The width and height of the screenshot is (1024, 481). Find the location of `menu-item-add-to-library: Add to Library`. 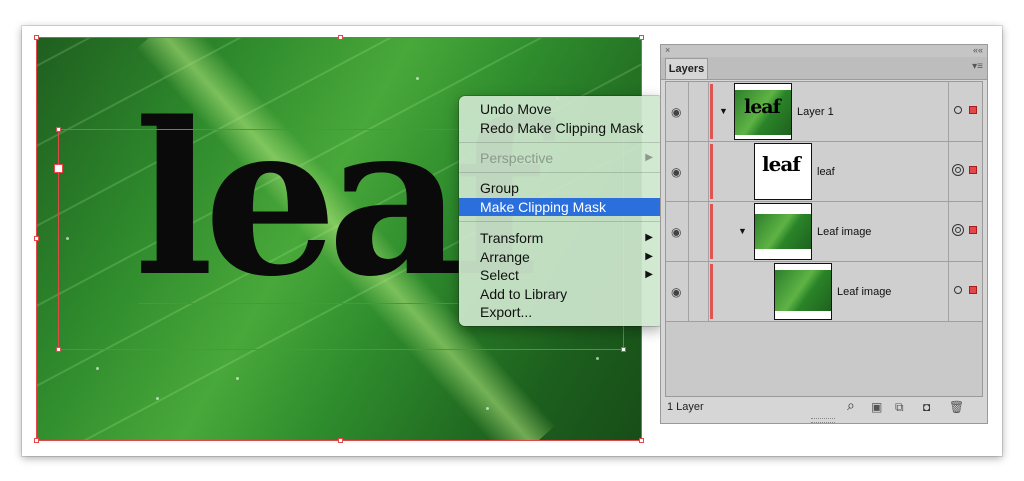

menu-item-add-to-library: Add to Library is located at coordinates (561, 294).